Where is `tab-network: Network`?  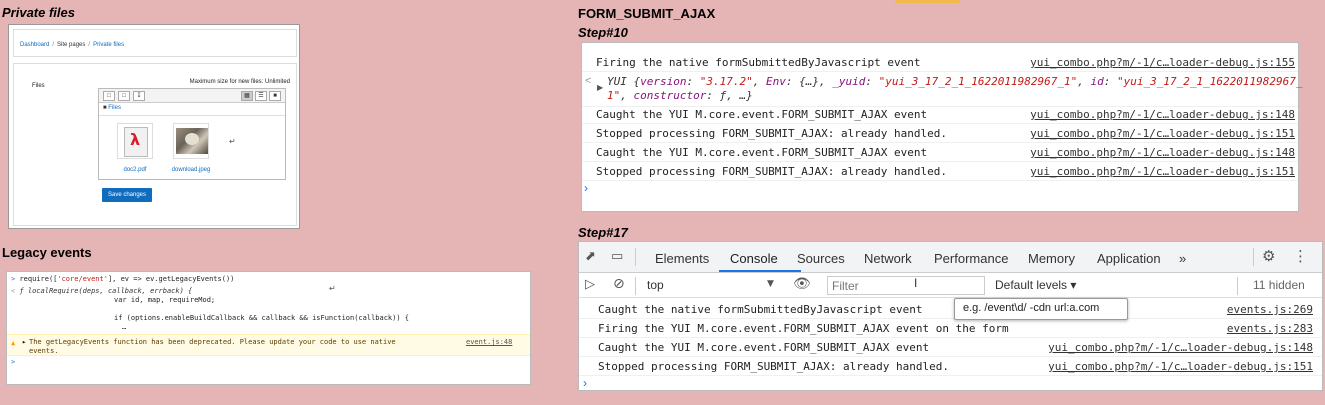 tab-network: Network is located at coordinates (888, 258).